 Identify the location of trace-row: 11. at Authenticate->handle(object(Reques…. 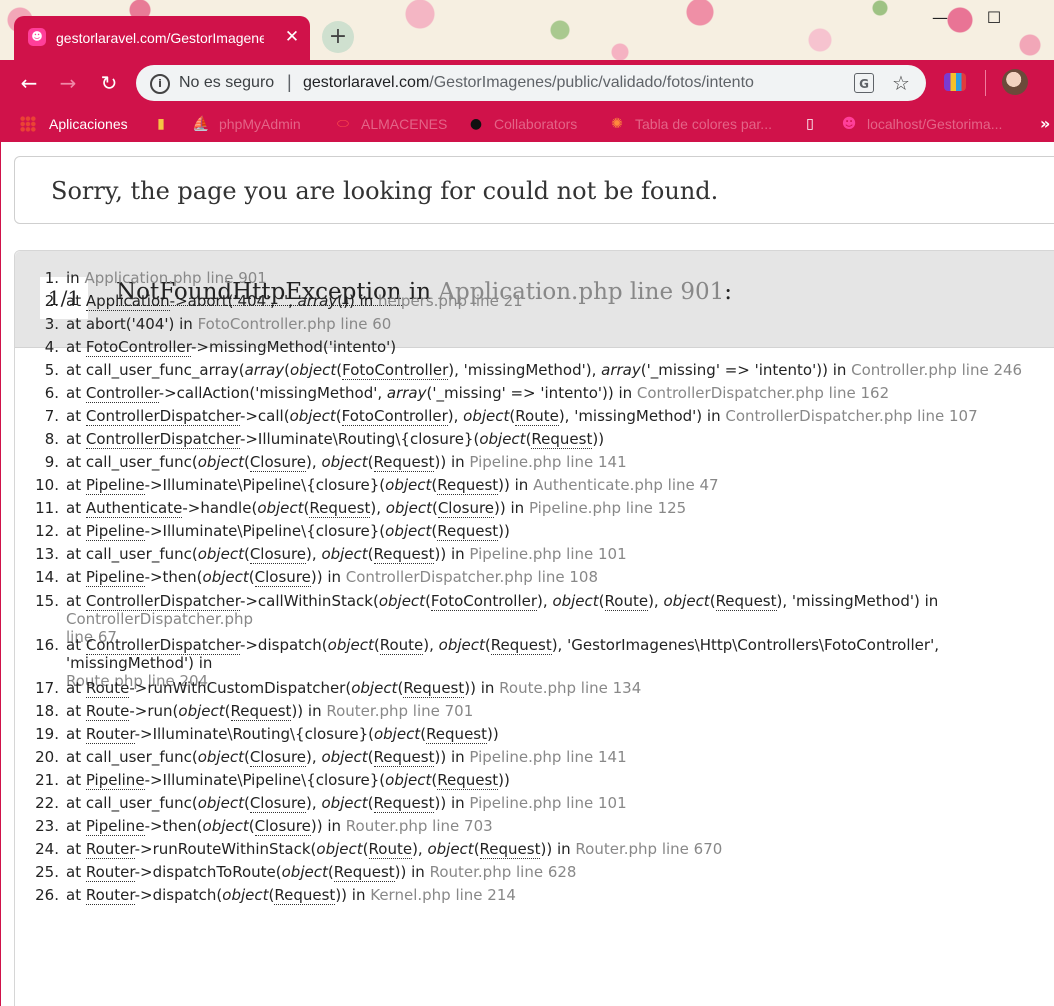
(544, 508).